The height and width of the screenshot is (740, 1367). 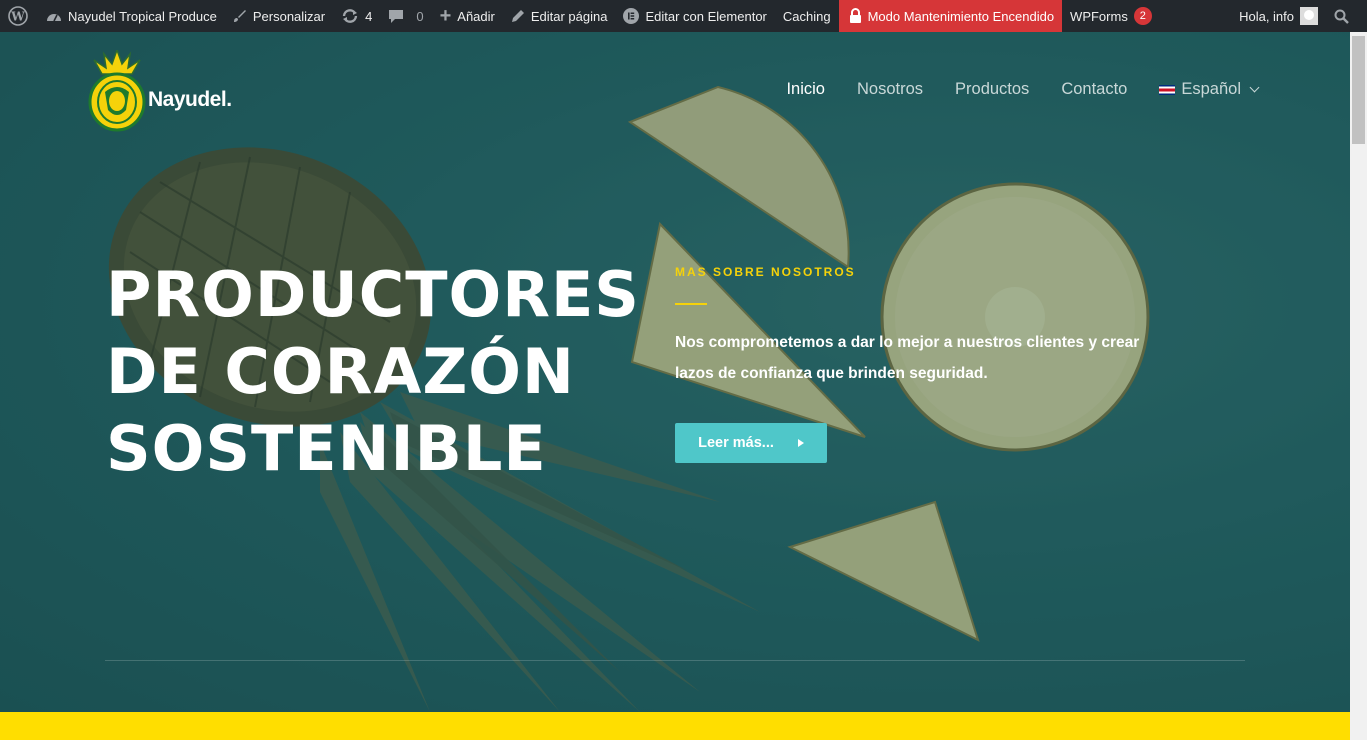 I want to click on wpforms-label: WPForms, so click(x=1099, y=16).